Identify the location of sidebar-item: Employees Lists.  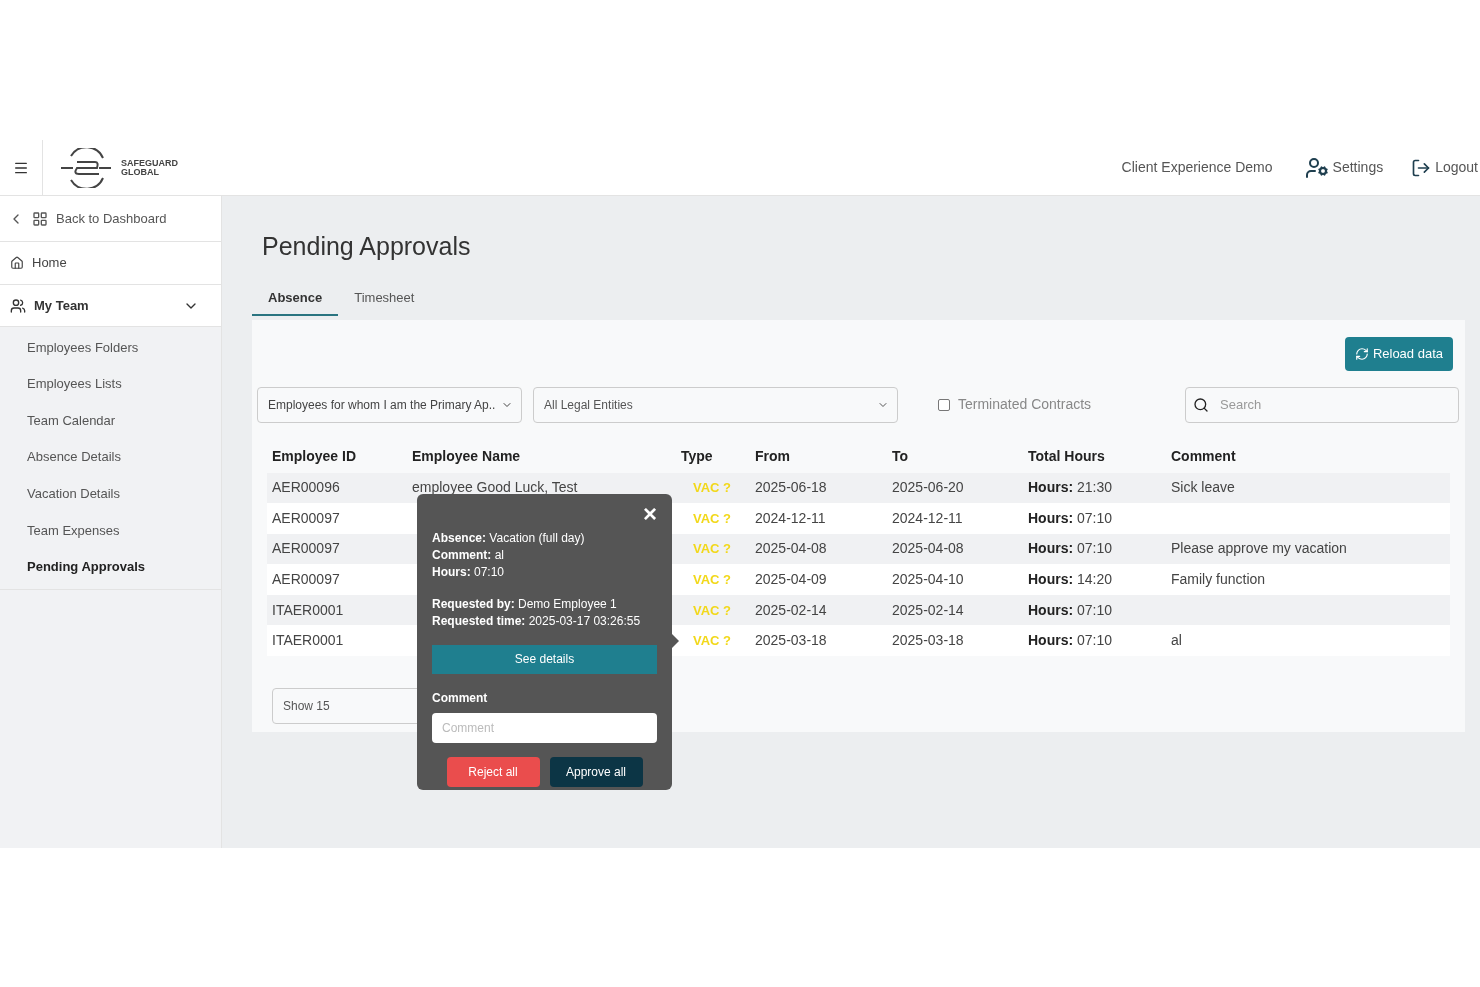
(110, 384).